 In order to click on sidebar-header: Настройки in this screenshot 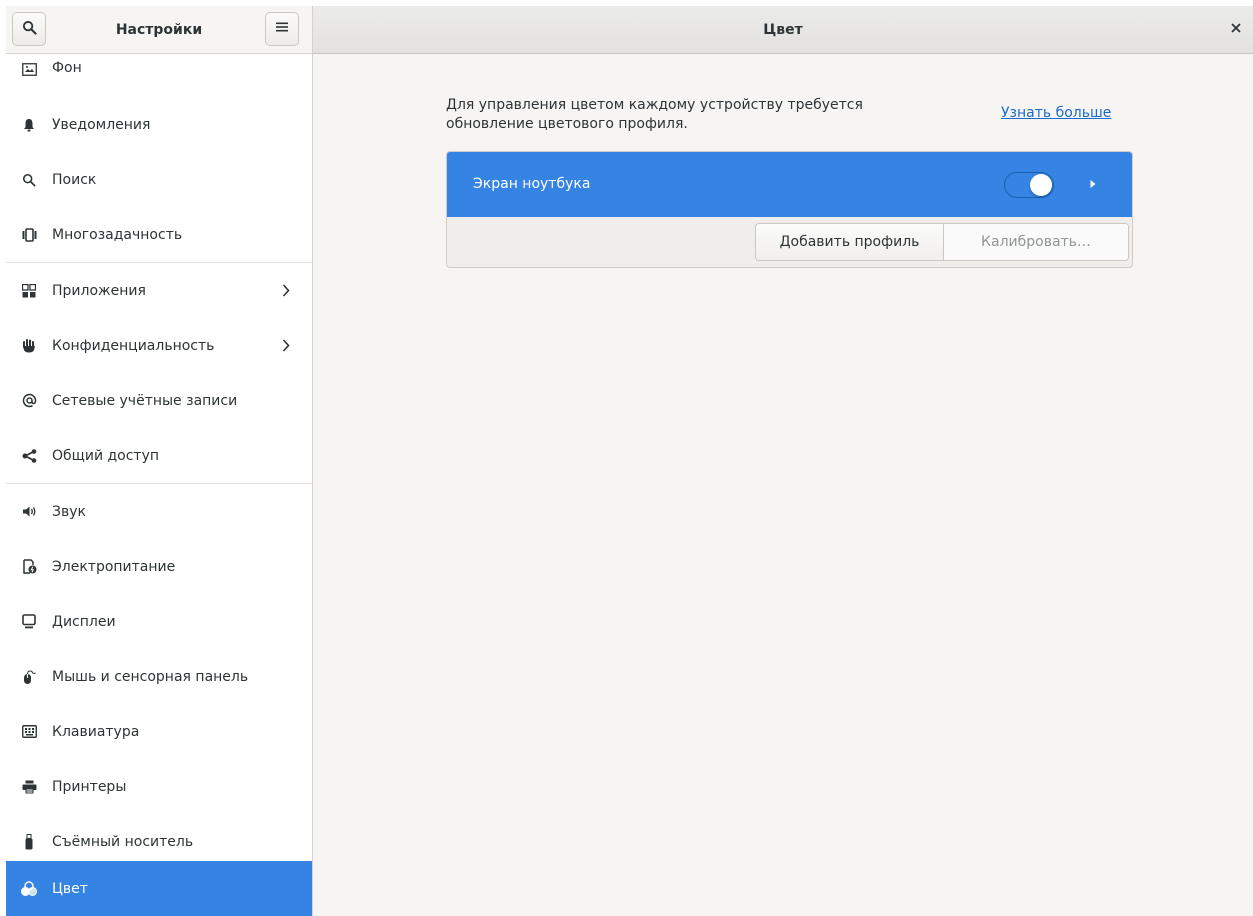, I will do `click(159, 30)`.